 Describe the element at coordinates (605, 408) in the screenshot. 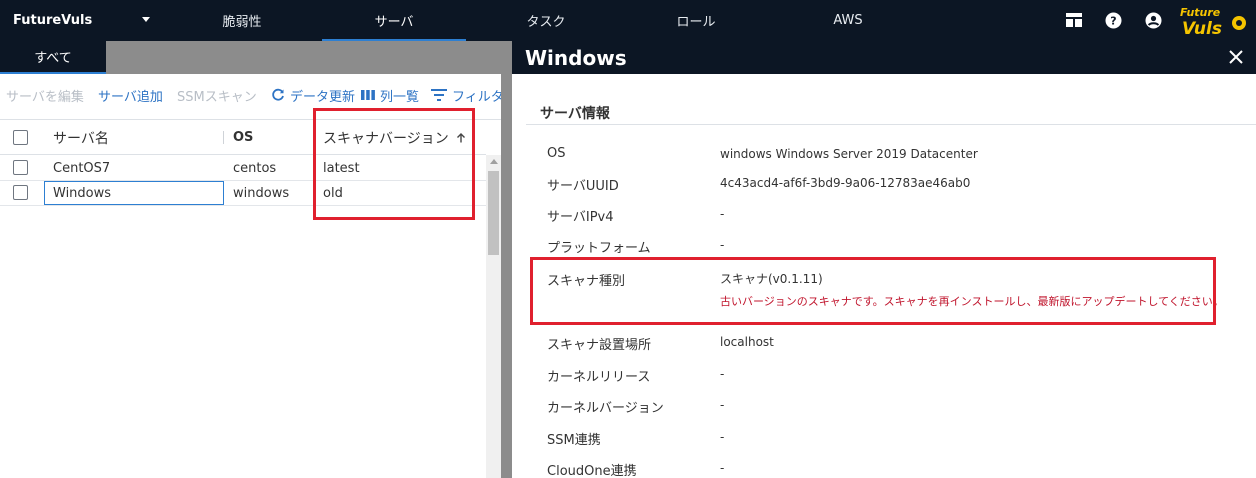

I see `field-label-kernel-version: カーネルバージョン` at that location.